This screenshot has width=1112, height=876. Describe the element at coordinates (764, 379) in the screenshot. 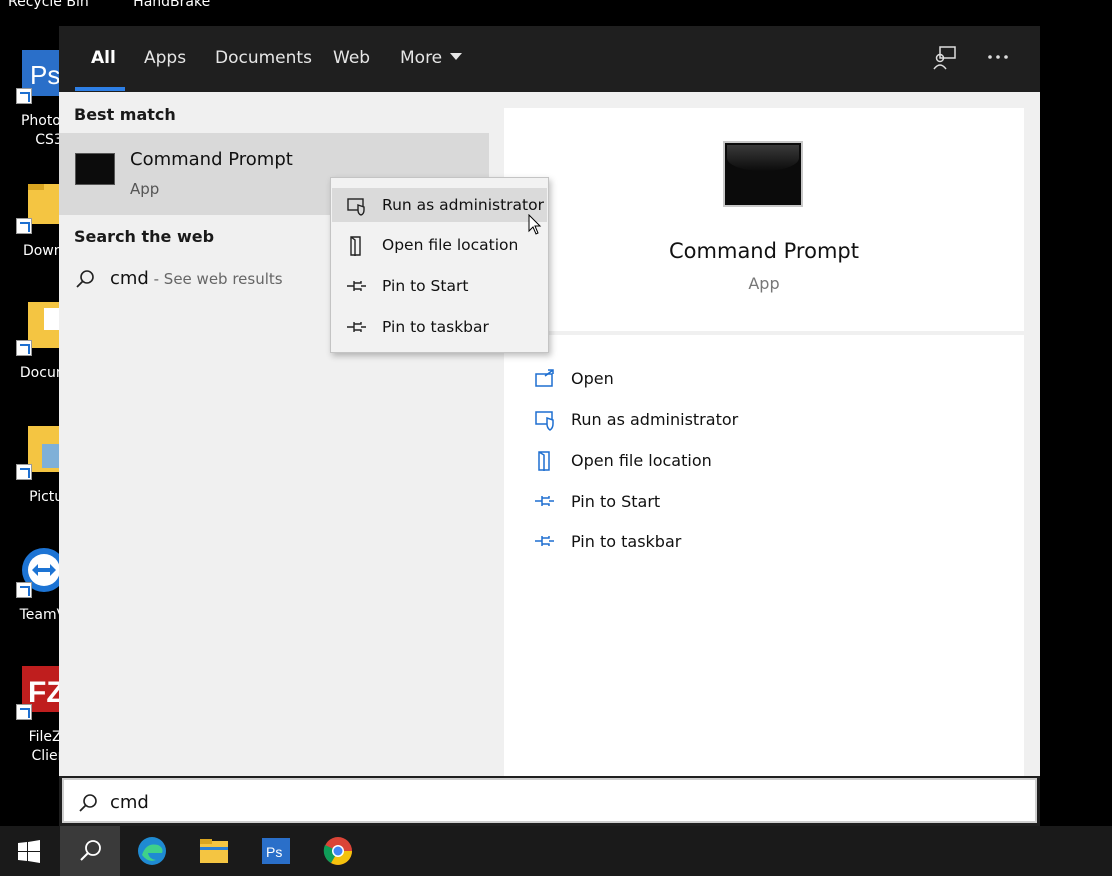

I see `action-open: Open` at that location.